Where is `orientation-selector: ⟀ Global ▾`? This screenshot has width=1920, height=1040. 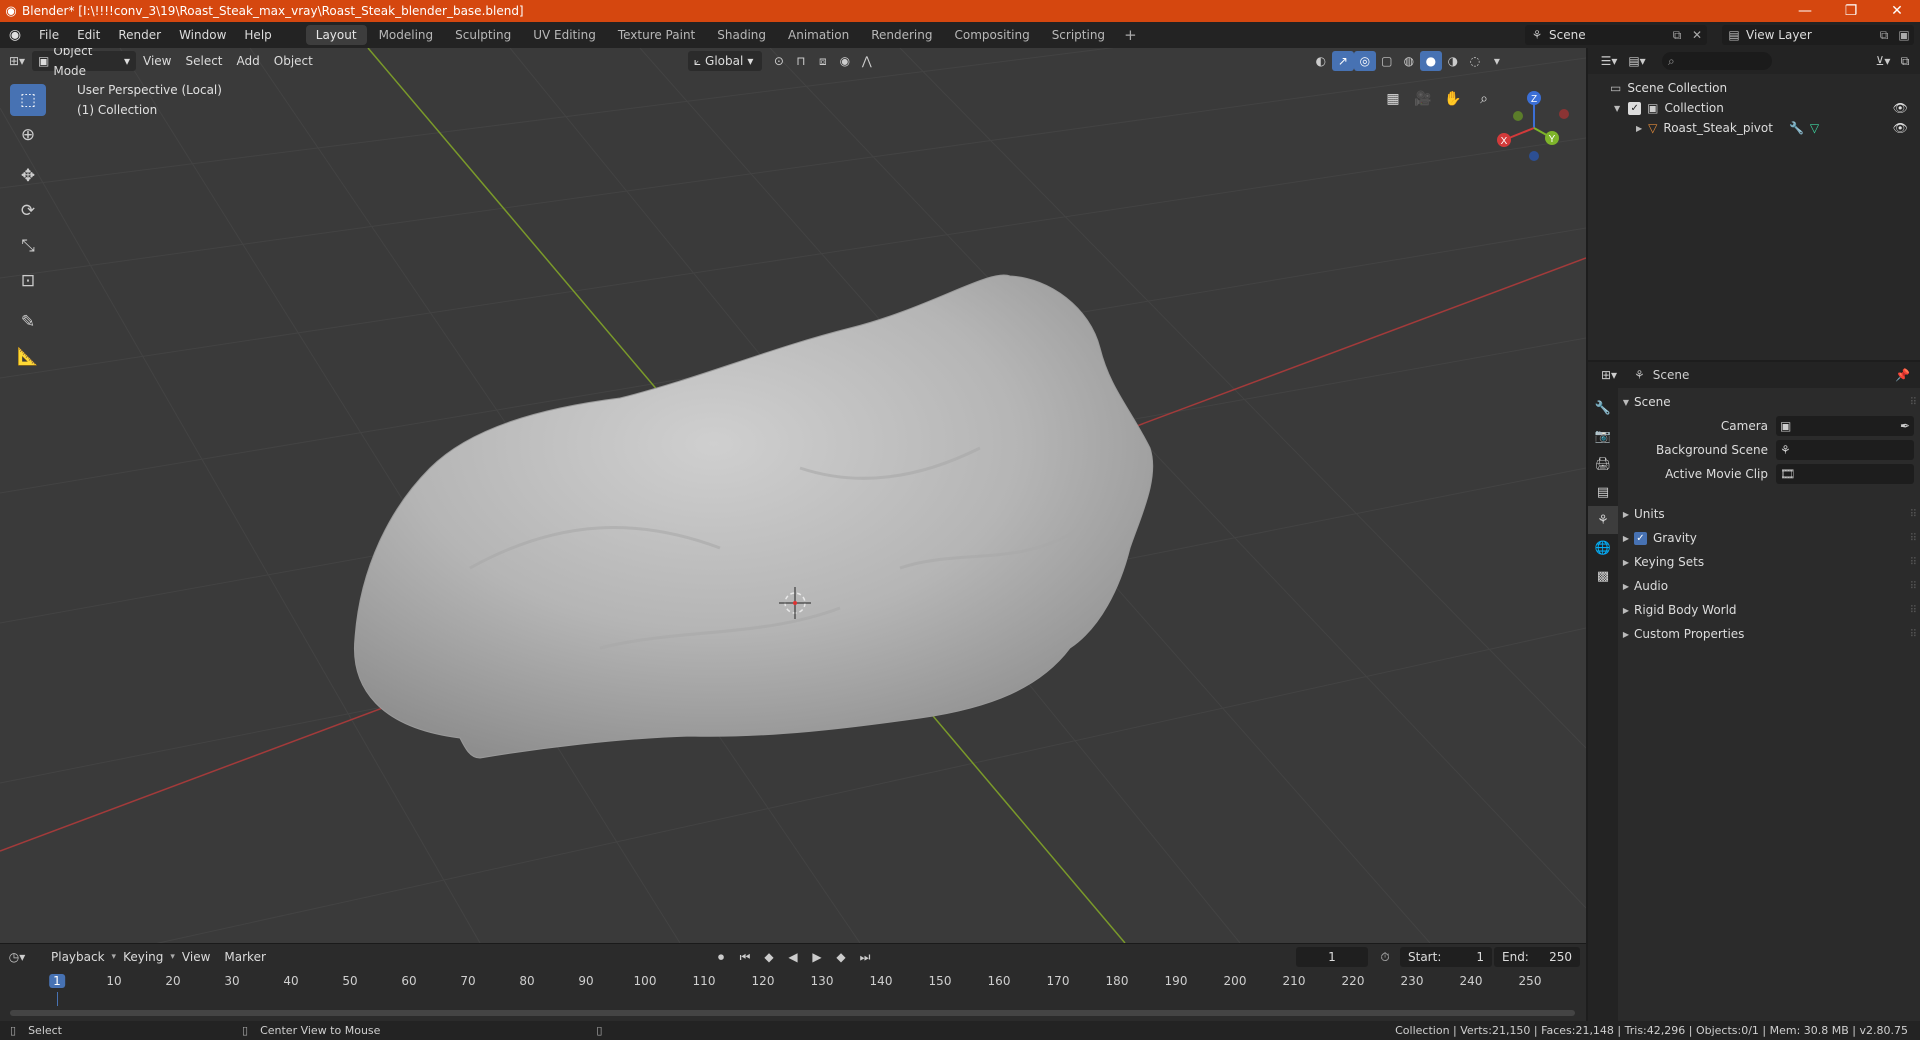 orientation-selector: ⟀ Global ▾ is located at coordinates (724, 61).